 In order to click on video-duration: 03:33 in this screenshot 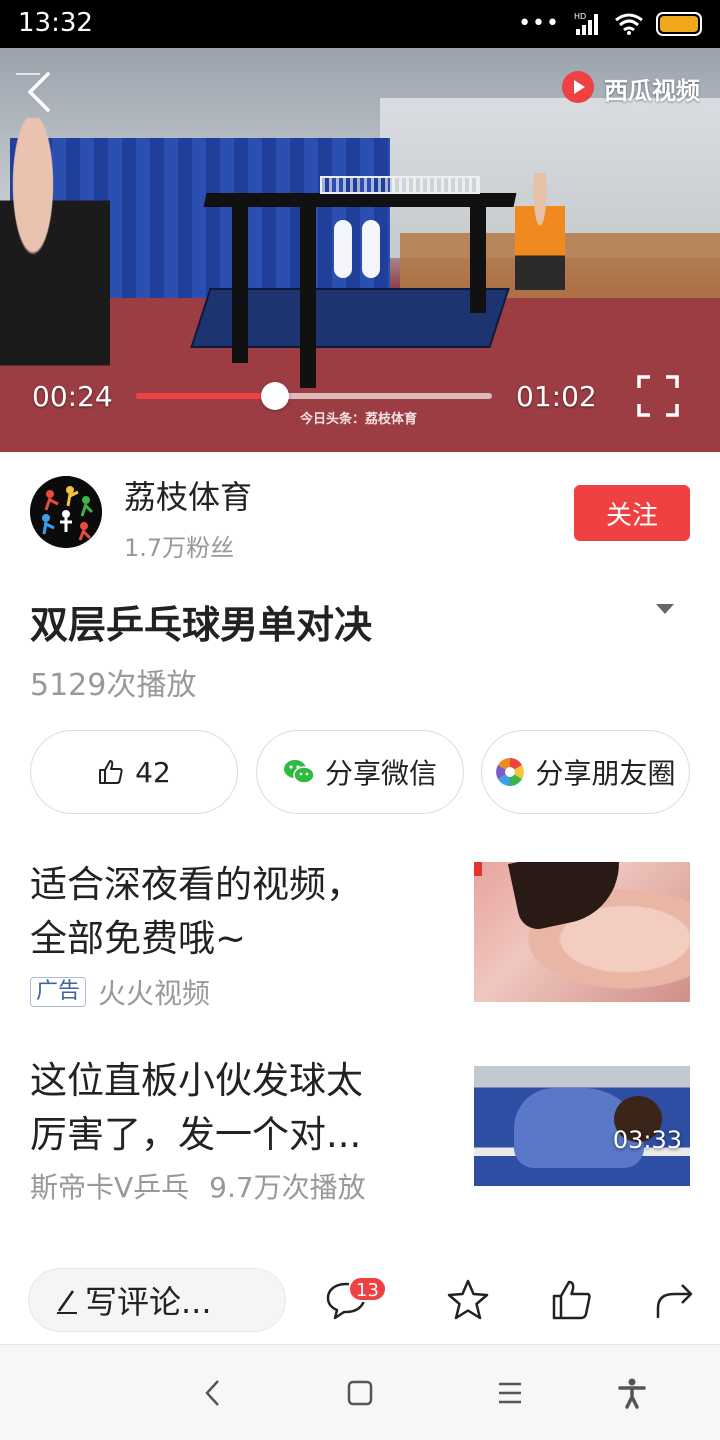, I will do `click(647, 1140)`.